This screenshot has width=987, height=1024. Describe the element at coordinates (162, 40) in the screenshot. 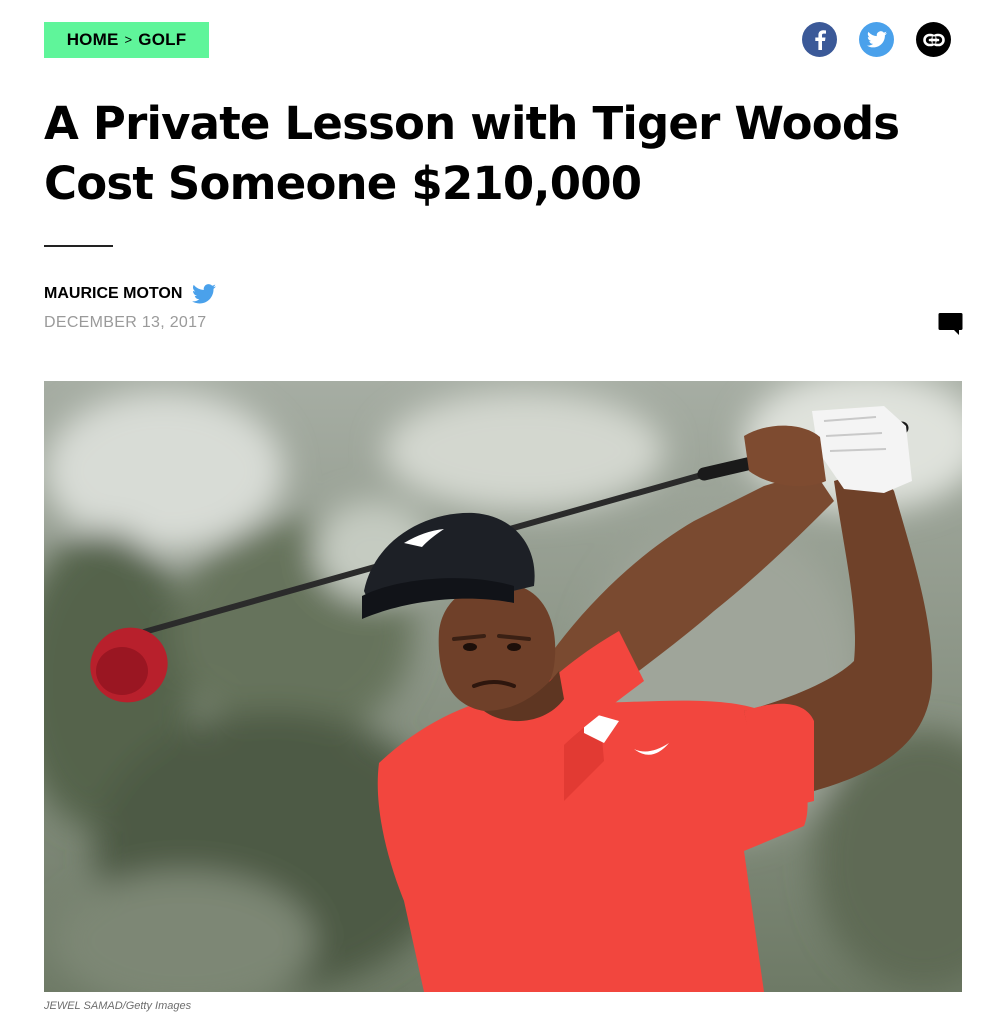

I see `breadcrumb-golf-link: GOLF` at that location.